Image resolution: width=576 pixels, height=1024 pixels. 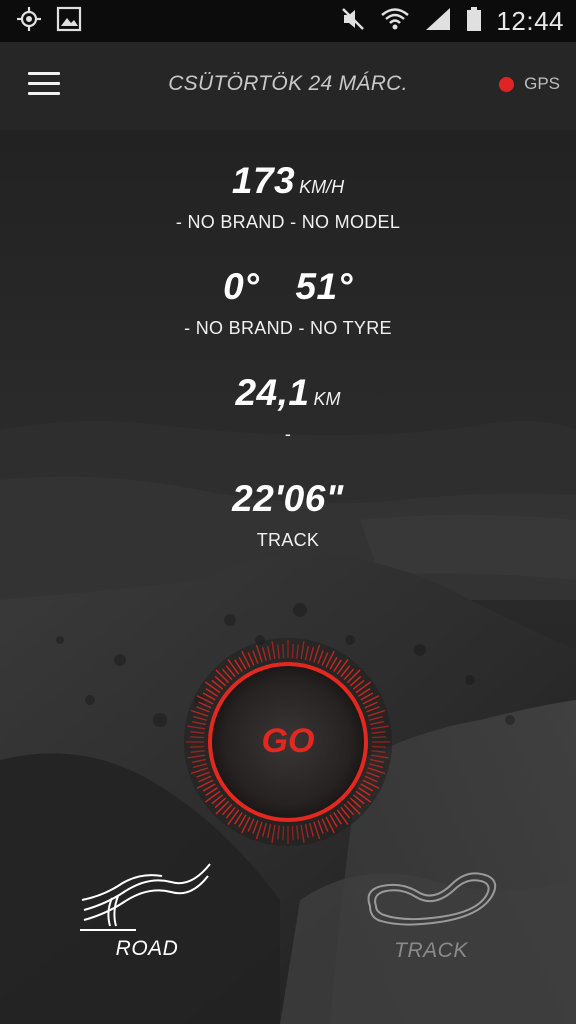 I want to click on mute-icon, so click(x=353, y=21).